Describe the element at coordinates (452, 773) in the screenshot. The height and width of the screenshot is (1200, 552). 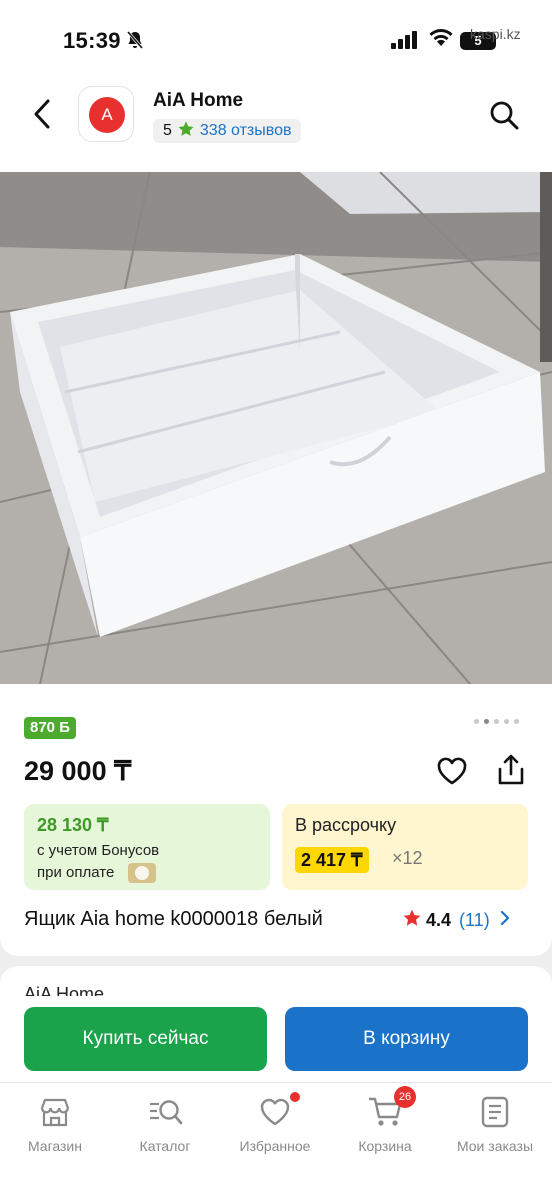
I see `favorite-heart-icon` at that location.